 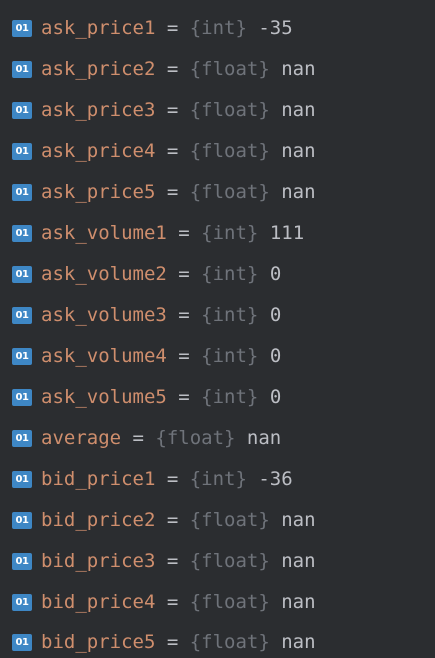 I want to click on variable-row: 01 ask_volume2 = {int} 0, so click(x=217, y=274).